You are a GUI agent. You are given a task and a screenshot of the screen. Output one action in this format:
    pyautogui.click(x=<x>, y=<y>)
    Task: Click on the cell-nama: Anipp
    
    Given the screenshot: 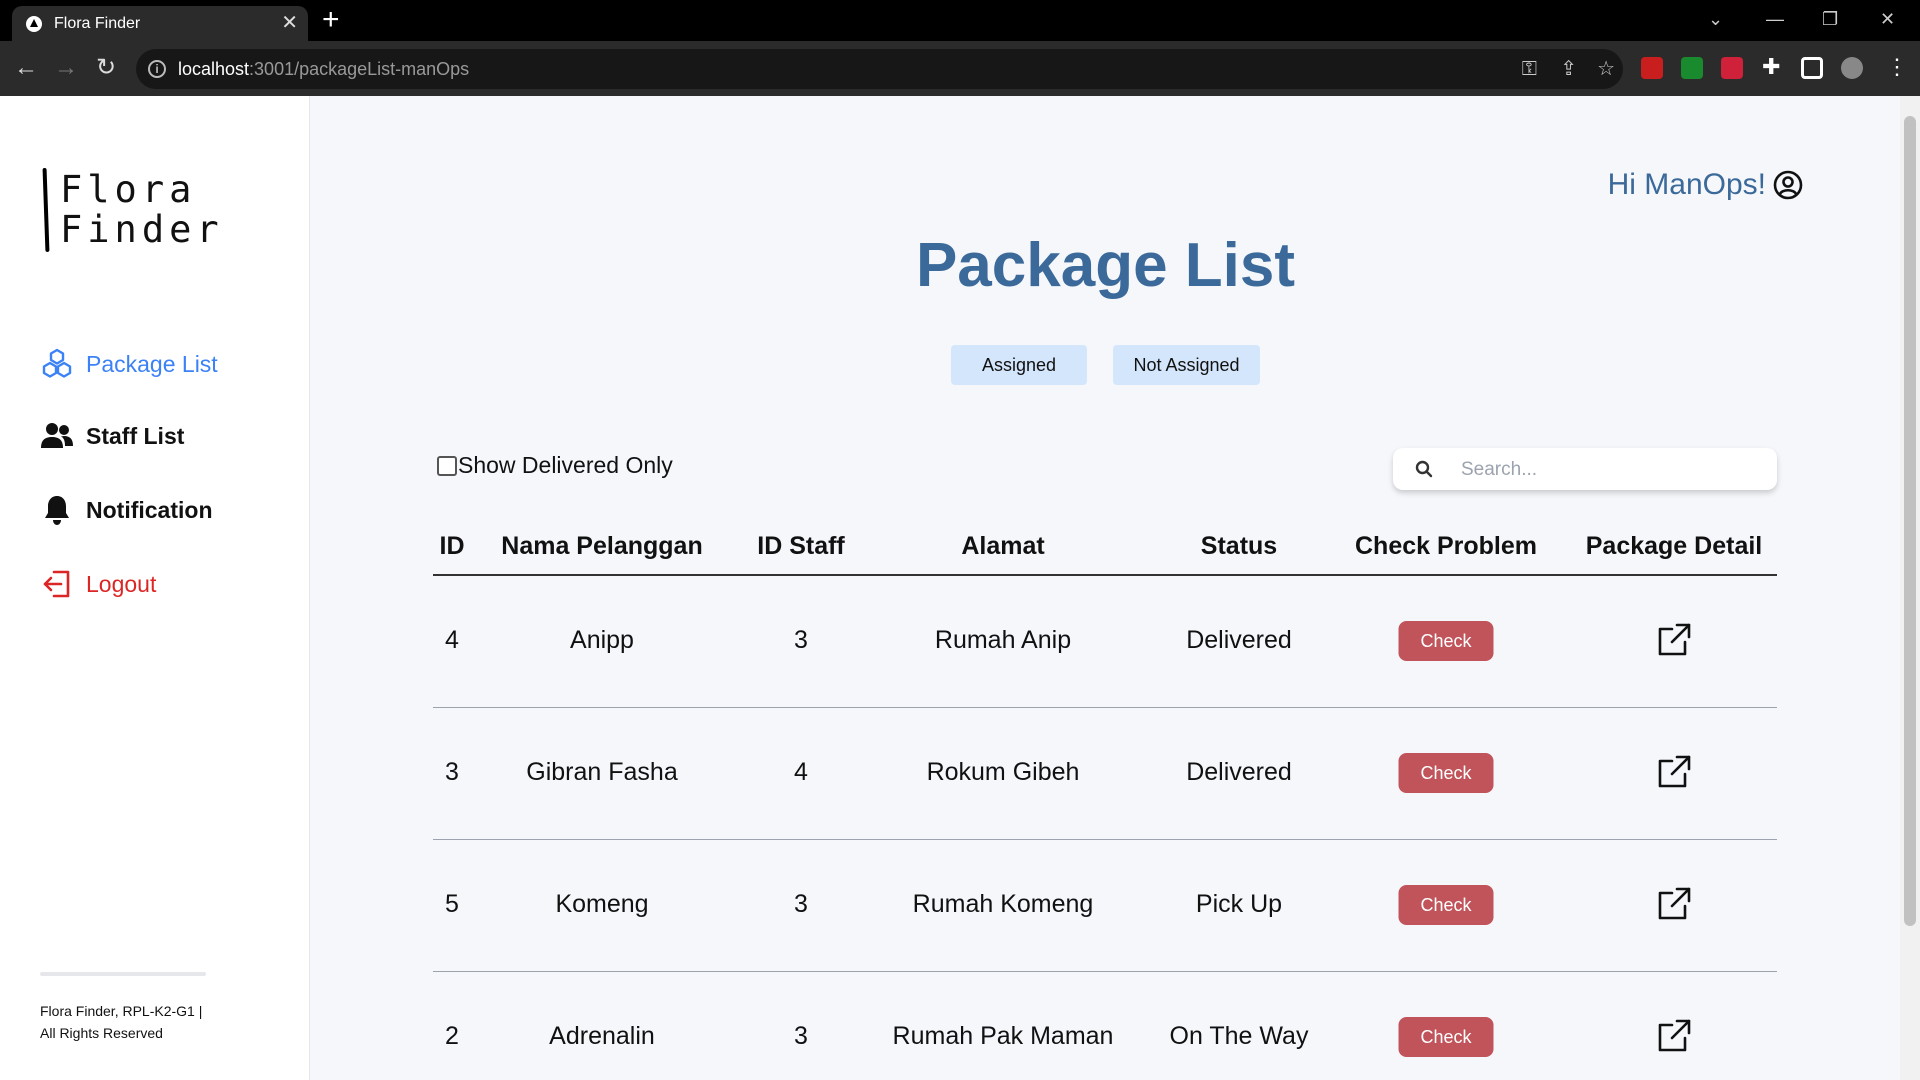 What is the action you would take?
    pyautogui.click(x=602, y=640)
    